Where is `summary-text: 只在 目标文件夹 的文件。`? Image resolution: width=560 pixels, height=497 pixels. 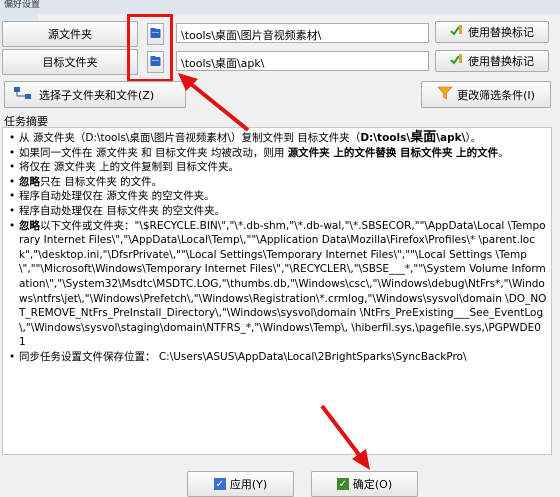
summary-text: 只在 目标文件夹 的文件。 is located at coordinates (101, 181).